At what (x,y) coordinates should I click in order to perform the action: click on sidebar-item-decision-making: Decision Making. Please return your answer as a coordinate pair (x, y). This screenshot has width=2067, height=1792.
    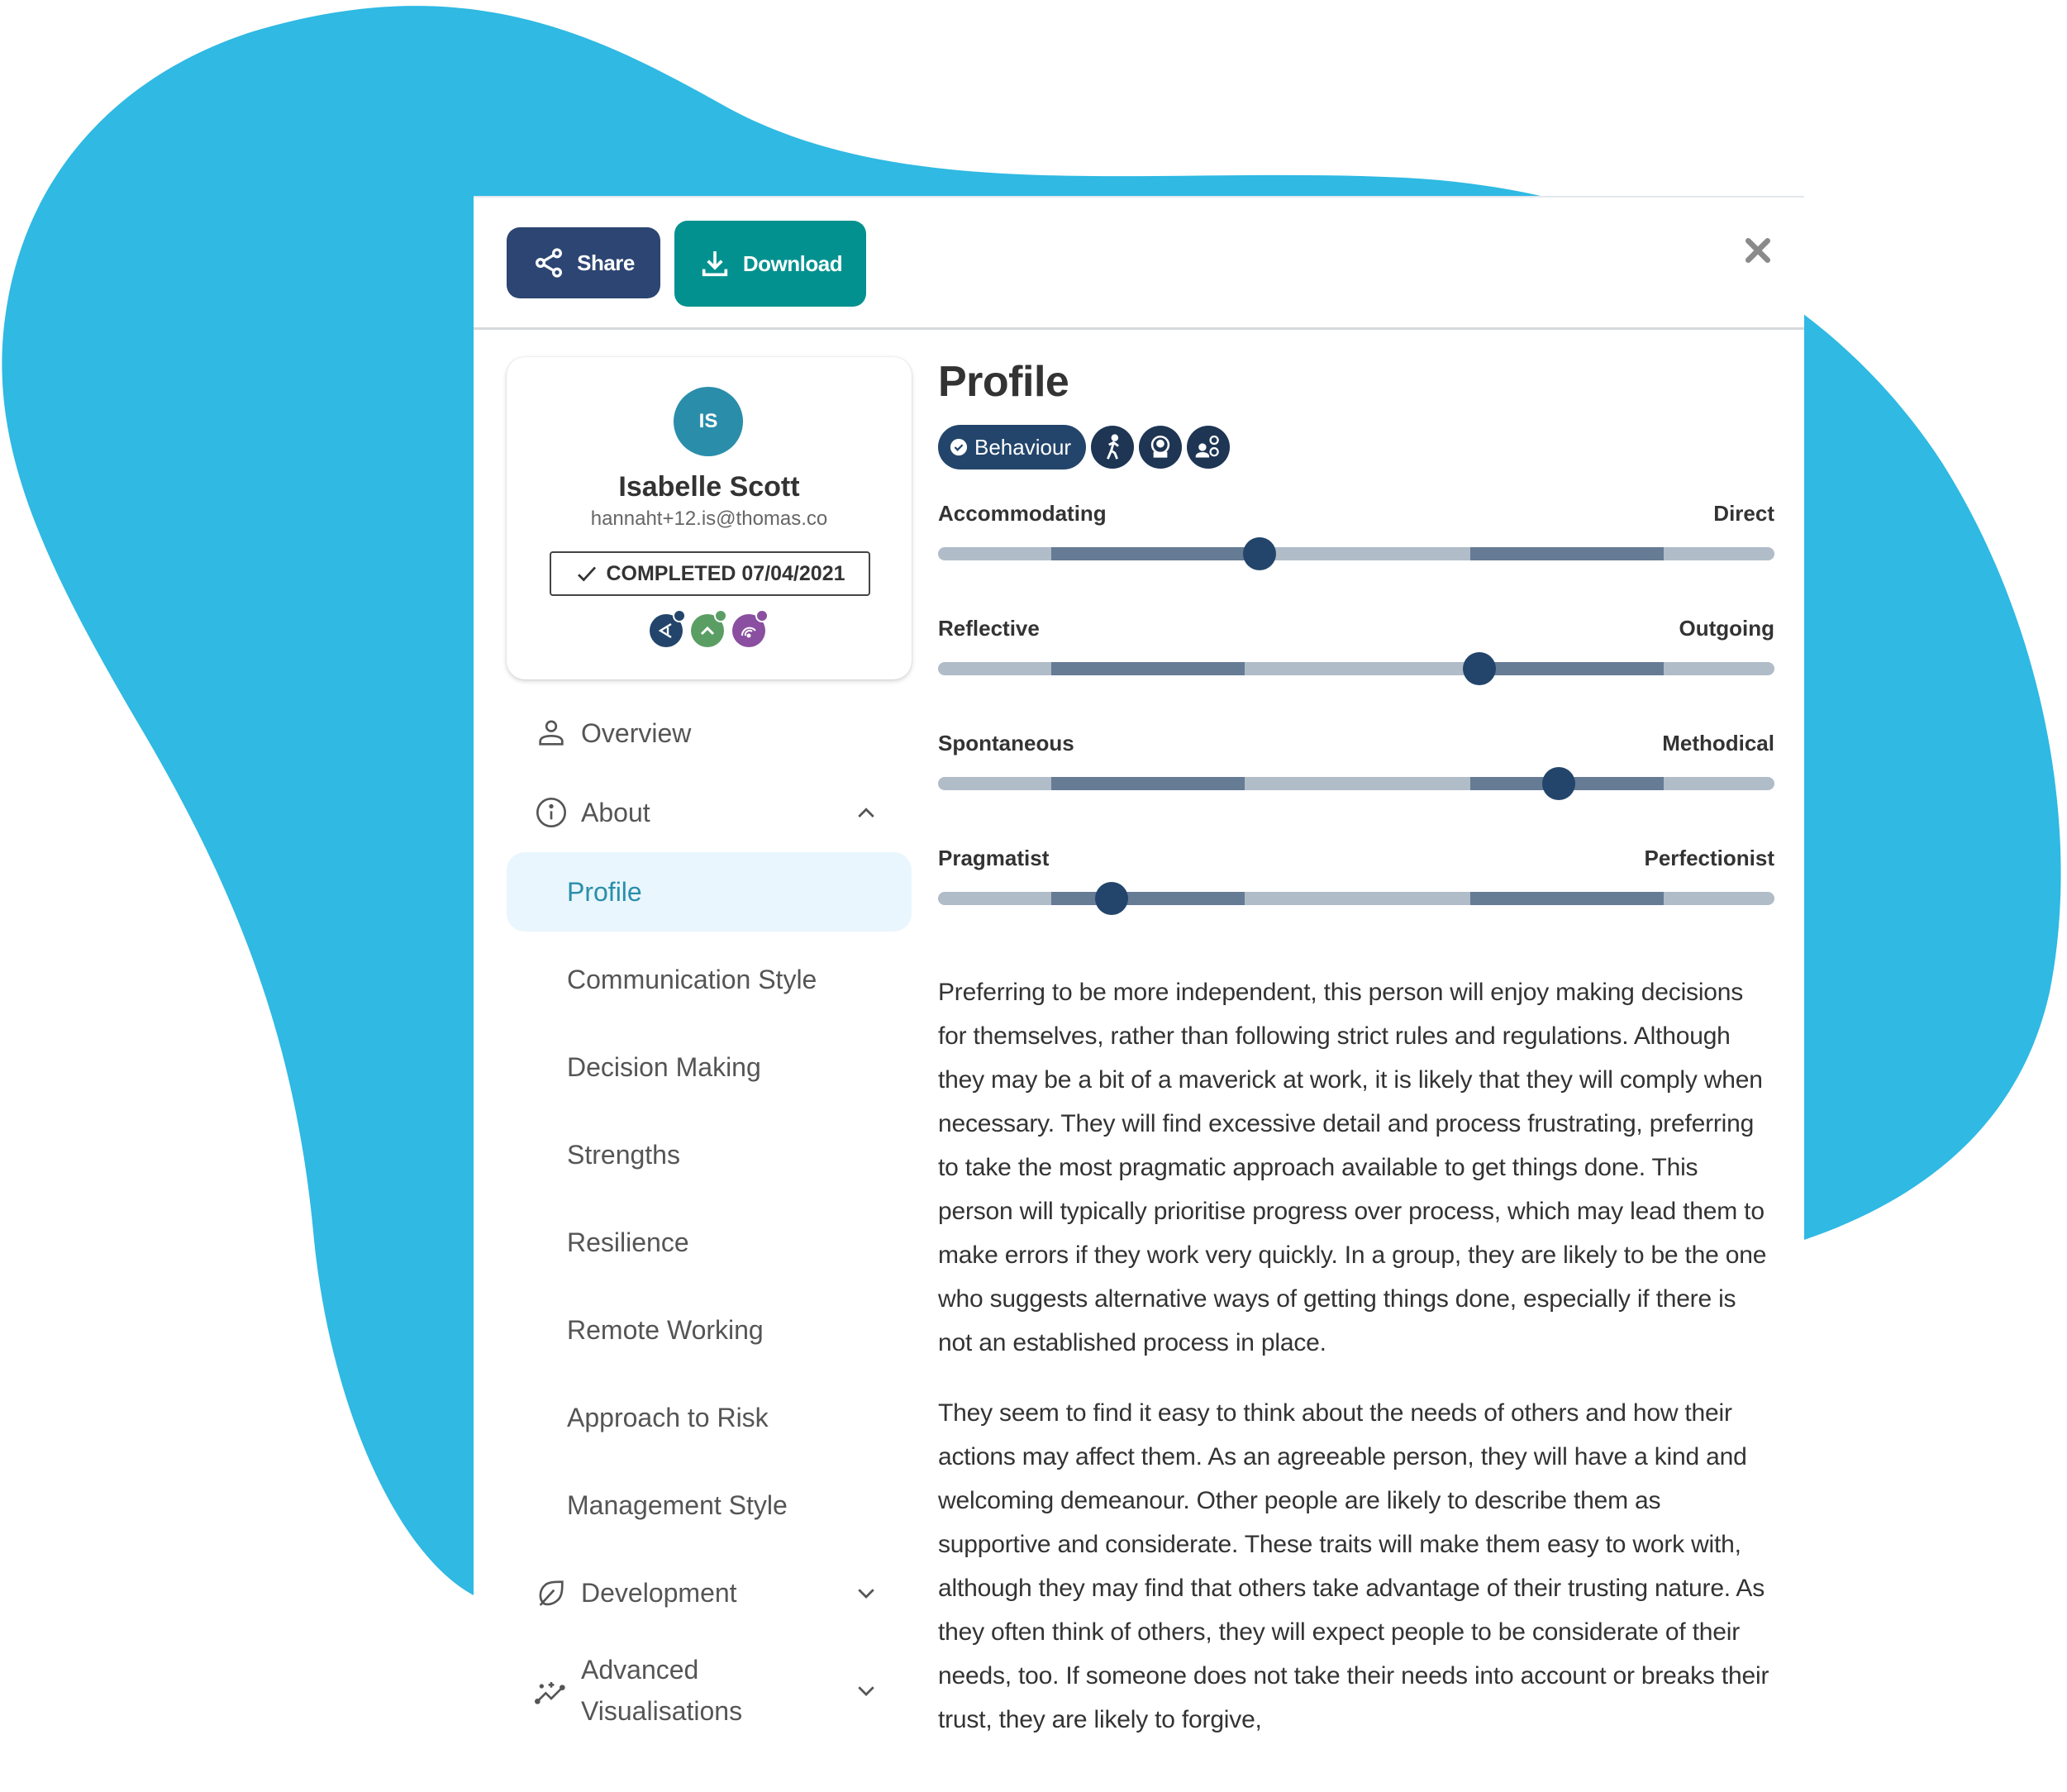
    Looking at the image, I should click on (709, 1067).